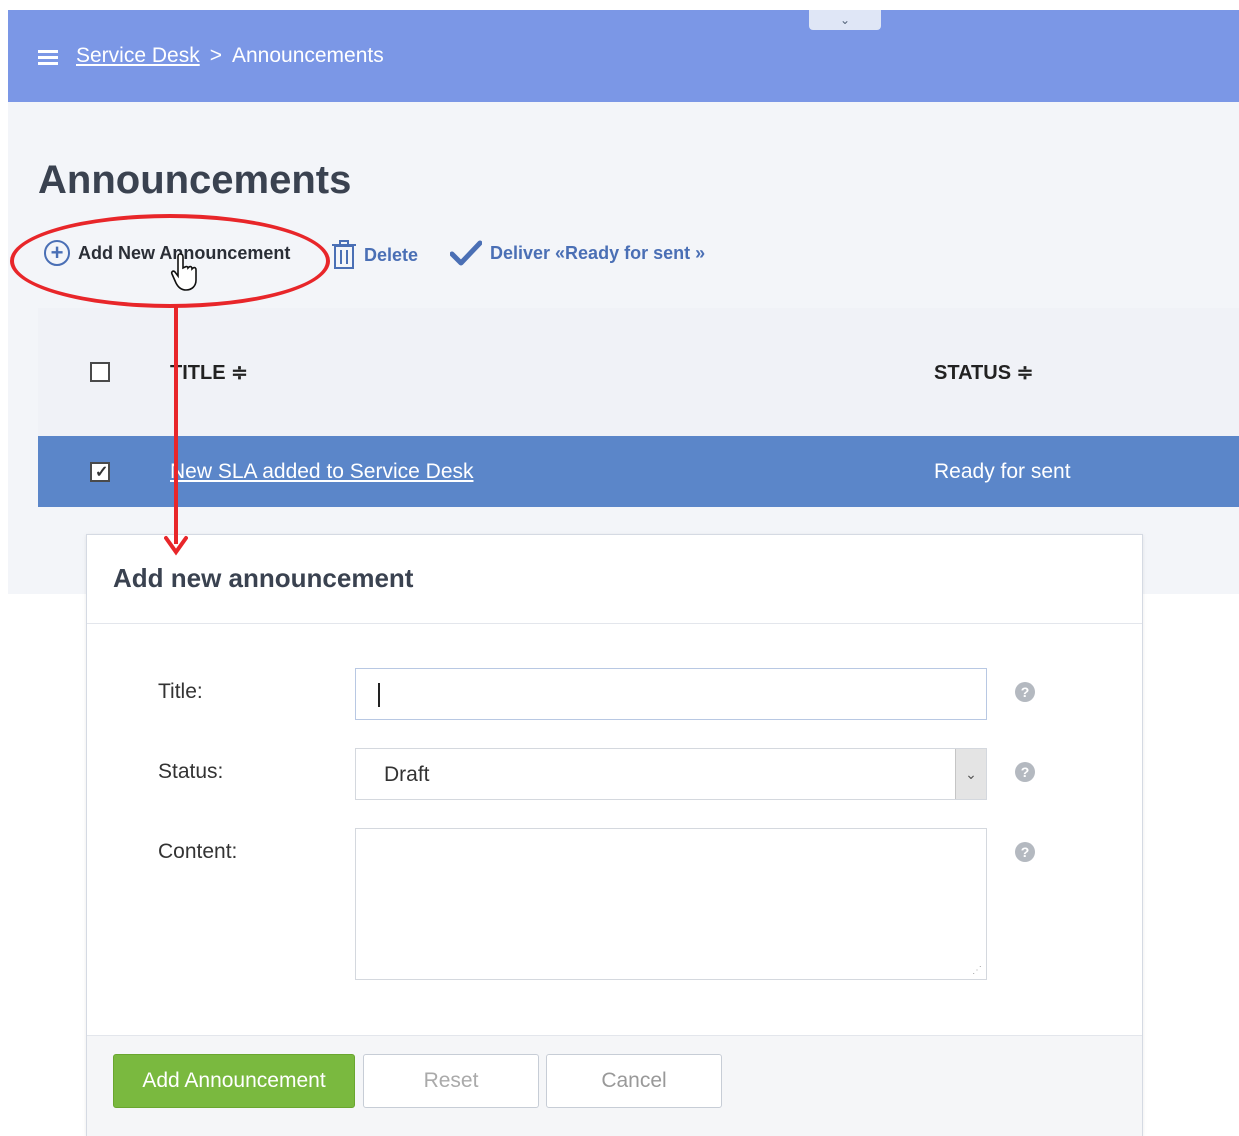 The height and width of the screenshot is (1136, 1239). Describe the element at coordinates (195, 180) in the screenshot. I see `page-title: Announcements` at that location.